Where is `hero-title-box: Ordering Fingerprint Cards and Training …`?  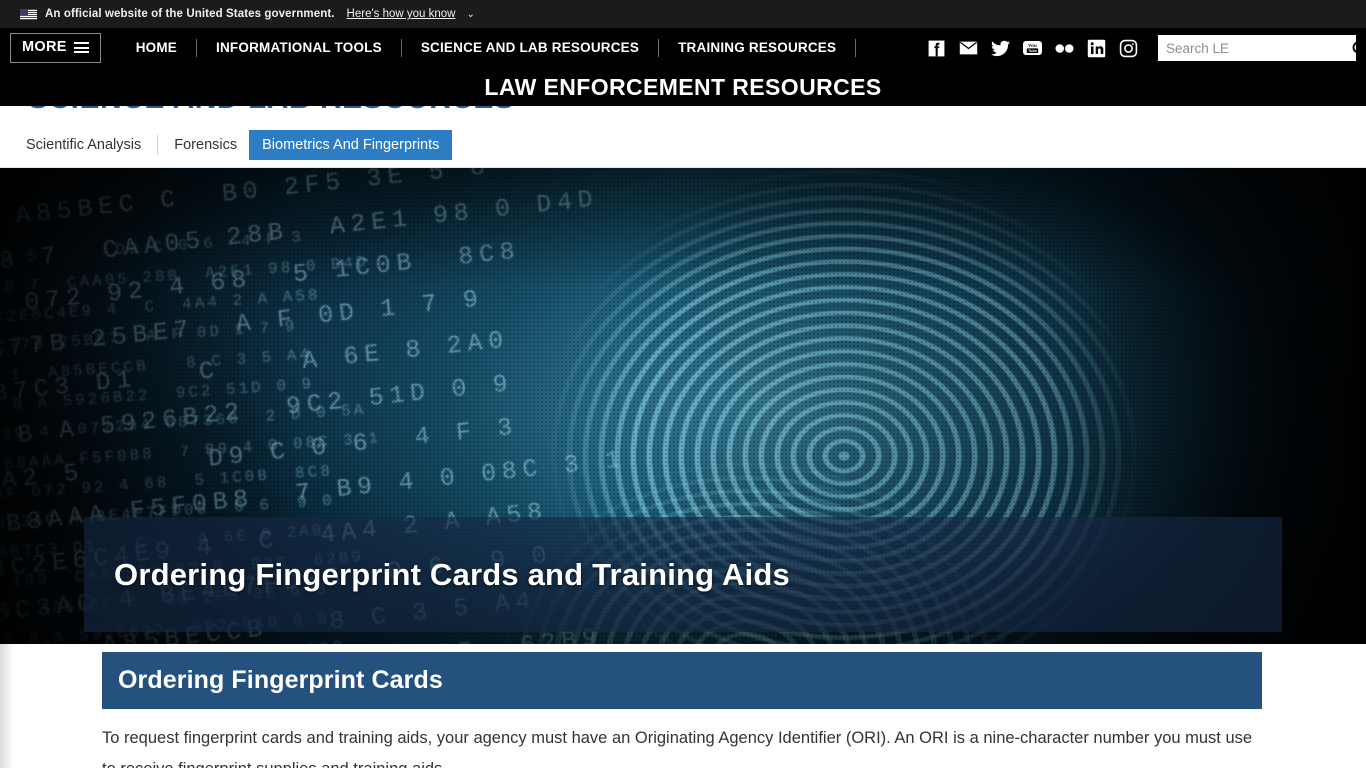
hero-title-box: Ordering Fingerprint Cards and Training … is located at coordinates (683, 574).